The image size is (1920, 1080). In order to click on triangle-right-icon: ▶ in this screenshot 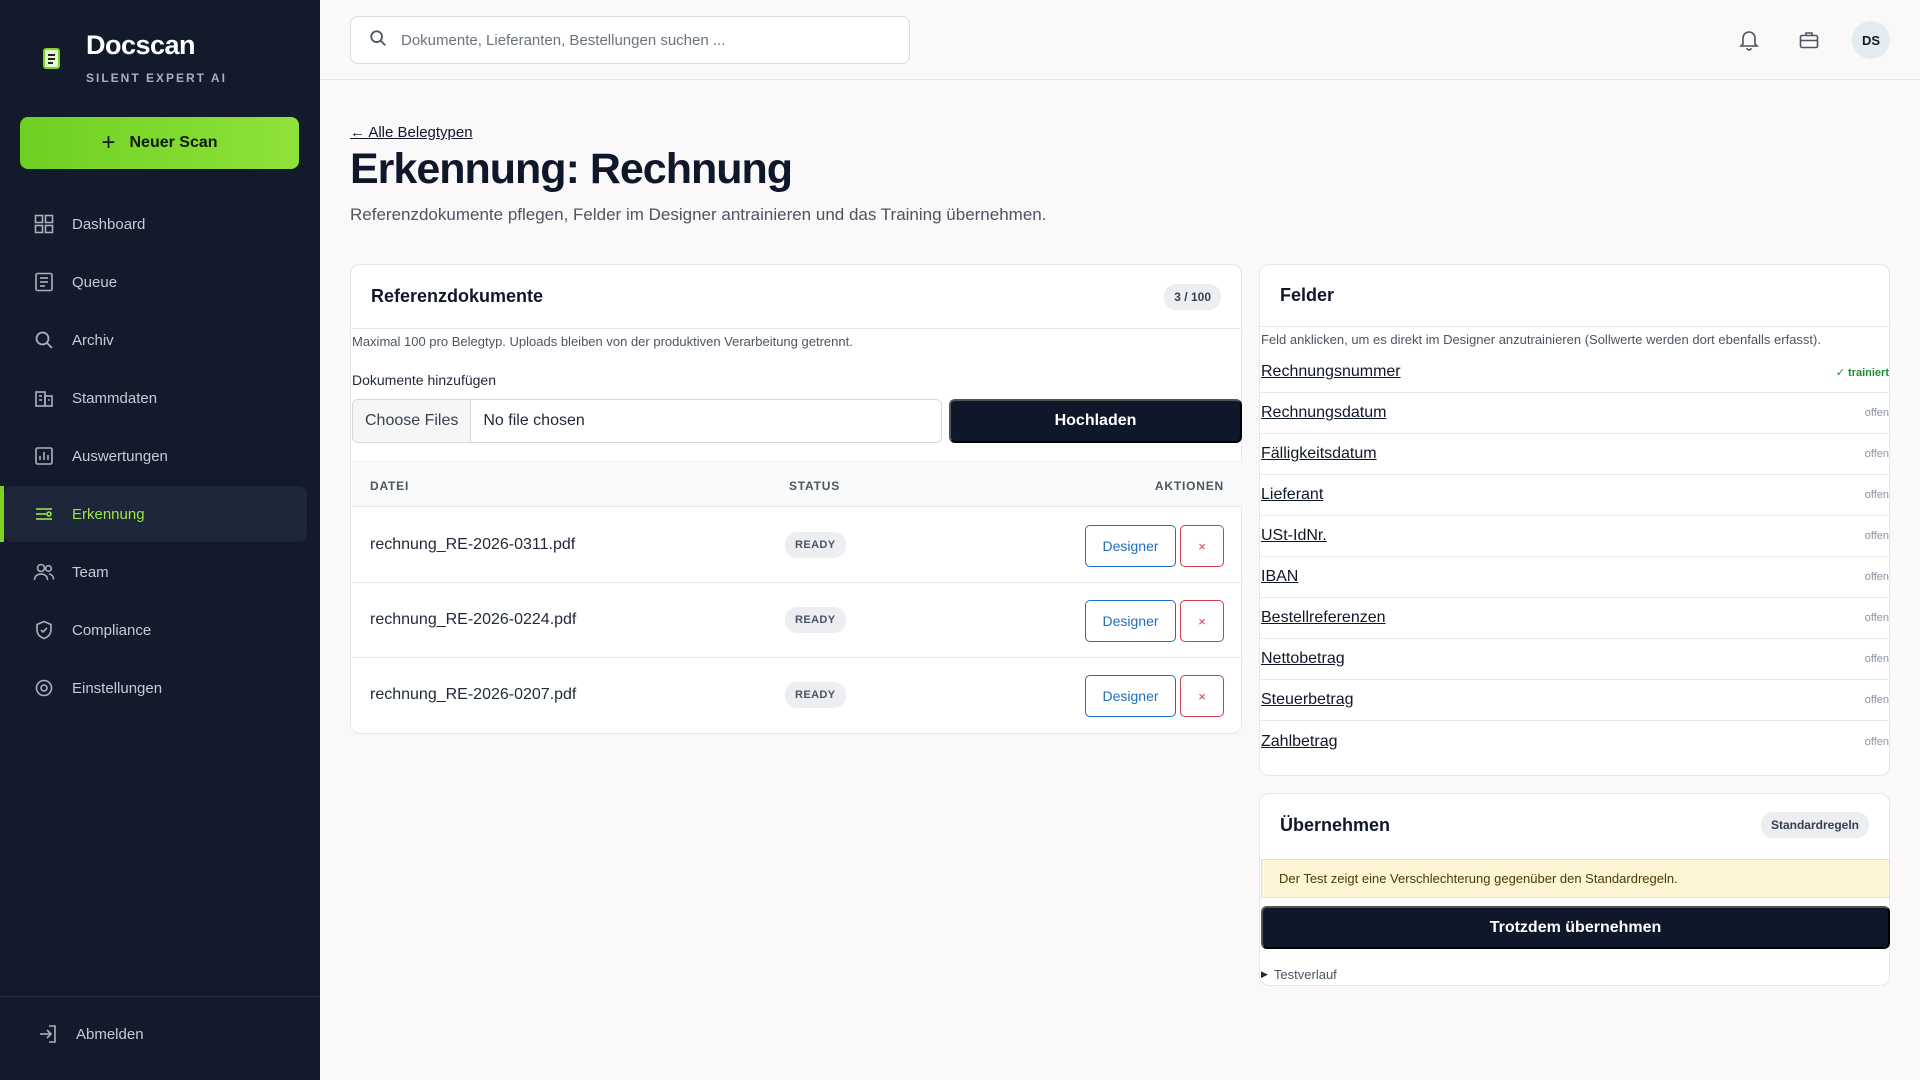, I will do `click(1264, 974)`.